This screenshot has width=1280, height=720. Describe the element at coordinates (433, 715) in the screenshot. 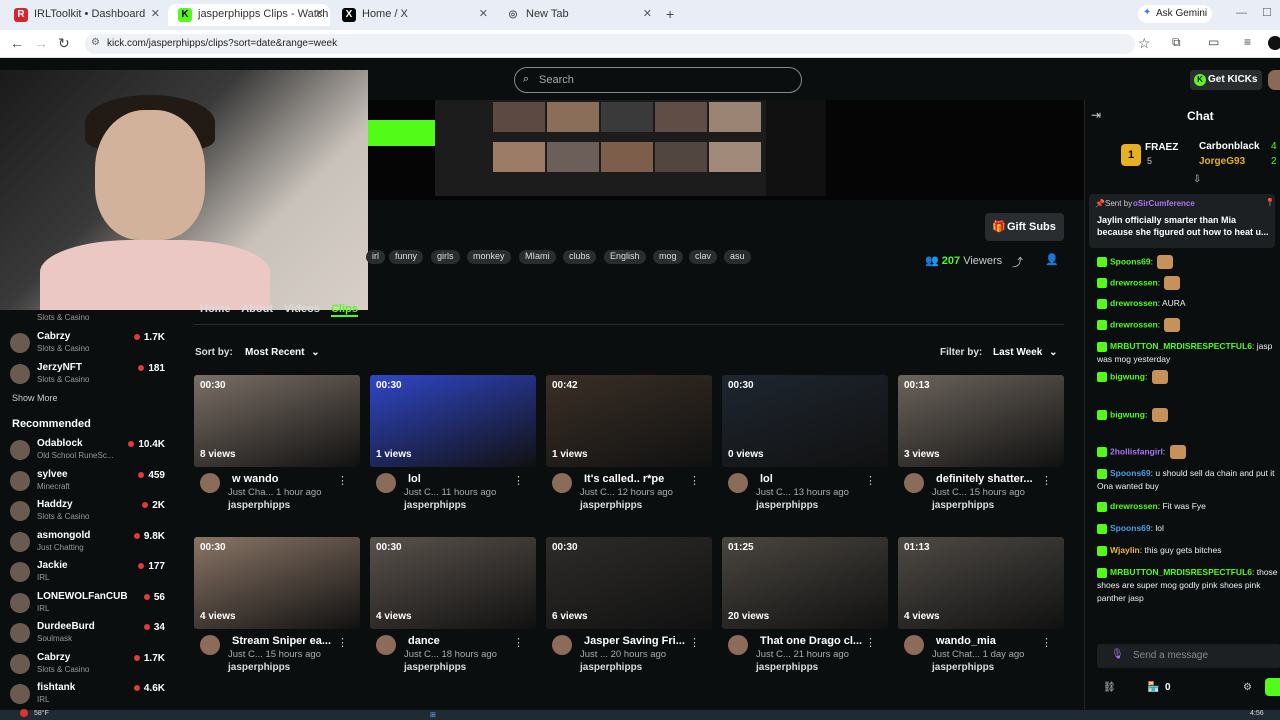

I see `windows-start-icon: ⊞` at that location.